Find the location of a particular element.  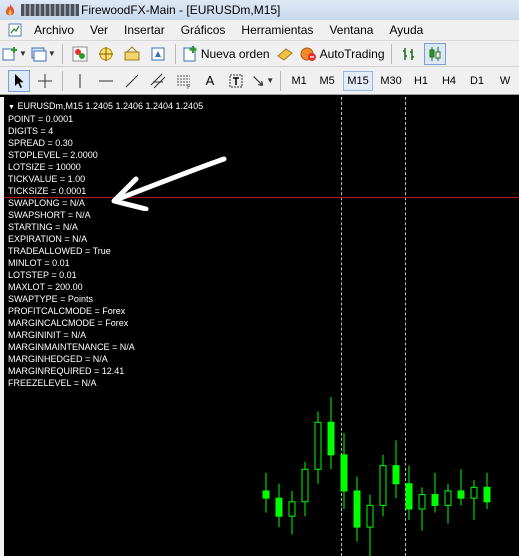

fibonacci-icon: F is located at coordinates (183, 82).